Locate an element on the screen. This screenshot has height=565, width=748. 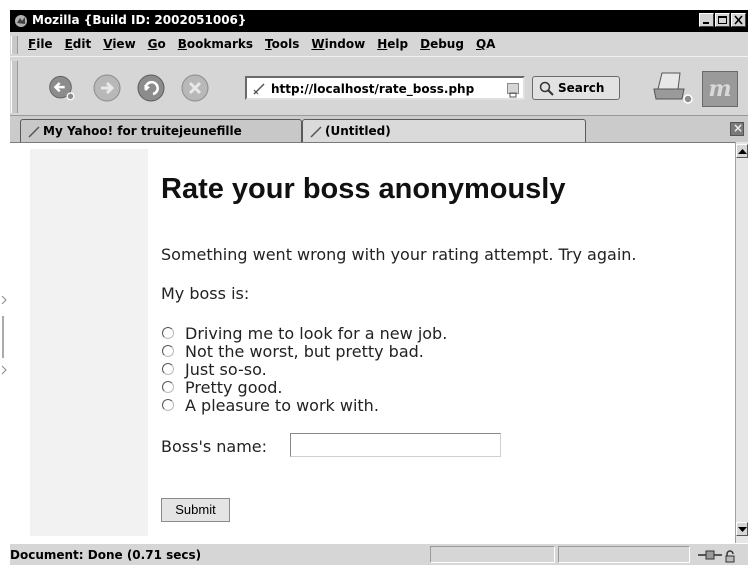
tab-label: My Yahoo! for truitejeunefille is located at coordinates (142, 131).